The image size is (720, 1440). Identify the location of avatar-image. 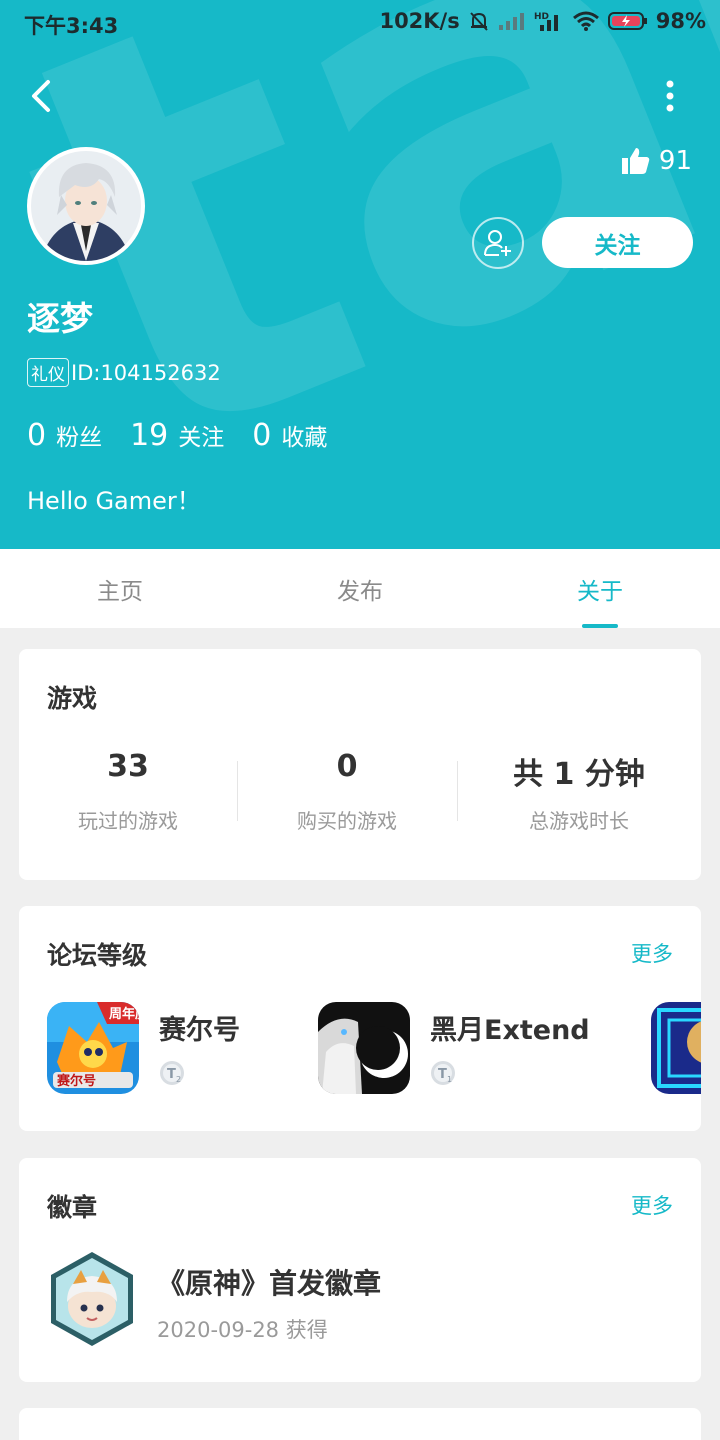
(86, 206).